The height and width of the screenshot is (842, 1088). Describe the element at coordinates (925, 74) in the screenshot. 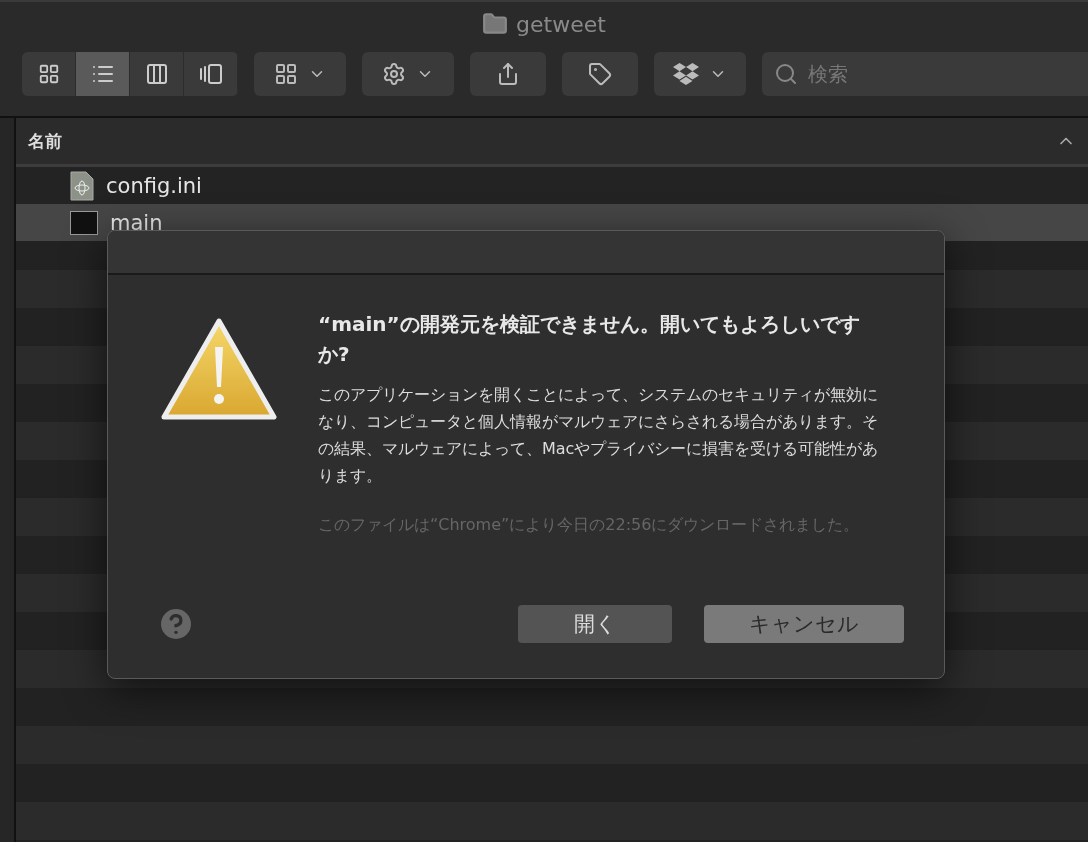

I see `search-field: 検索` at that location.